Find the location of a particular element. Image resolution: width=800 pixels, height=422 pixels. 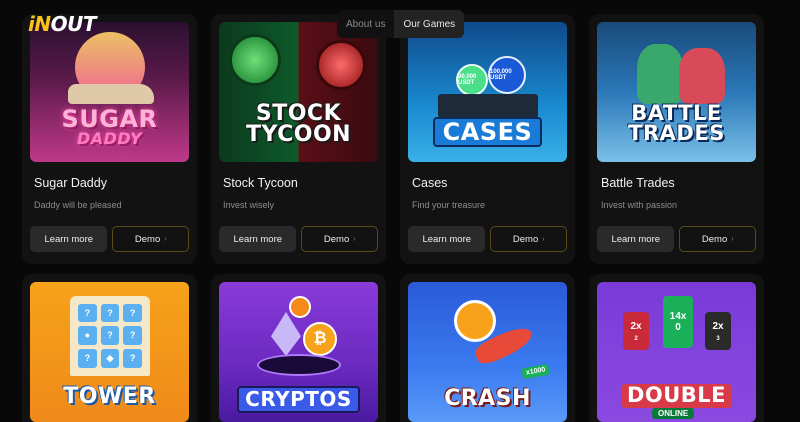

game-title: Cases is located at coordinates (430, 183).